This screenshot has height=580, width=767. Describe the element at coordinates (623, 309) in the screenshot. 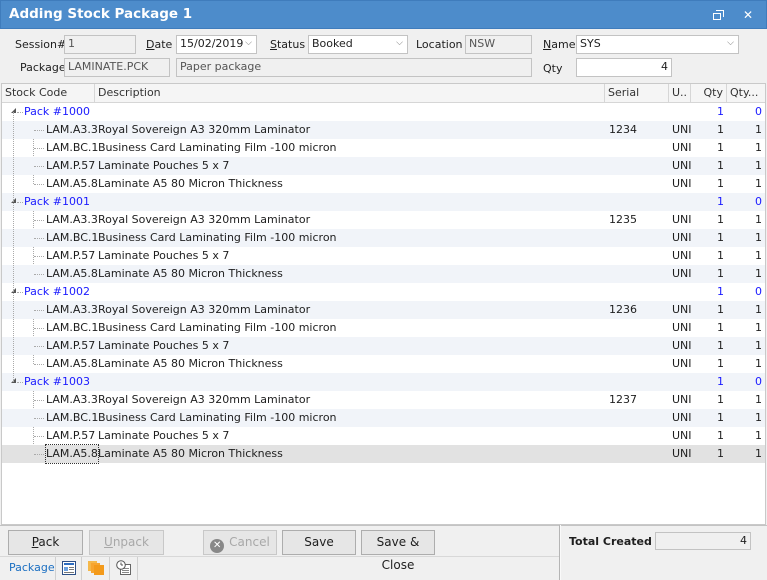

I see `serial: 1236` at that location.